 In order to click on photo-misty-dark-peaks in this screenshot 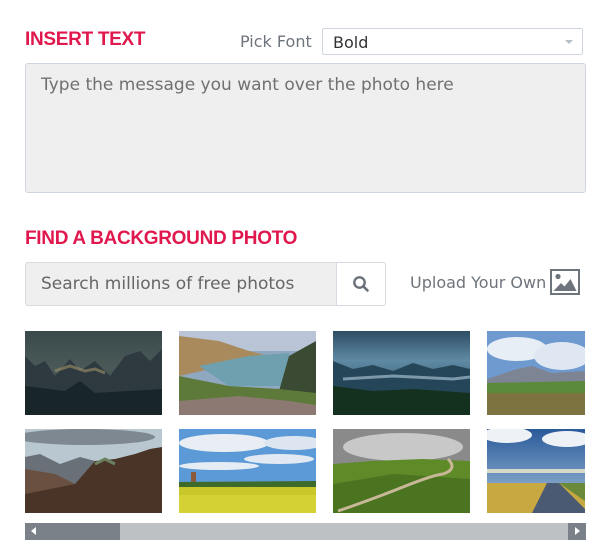, I will do `click(93, 373)`.